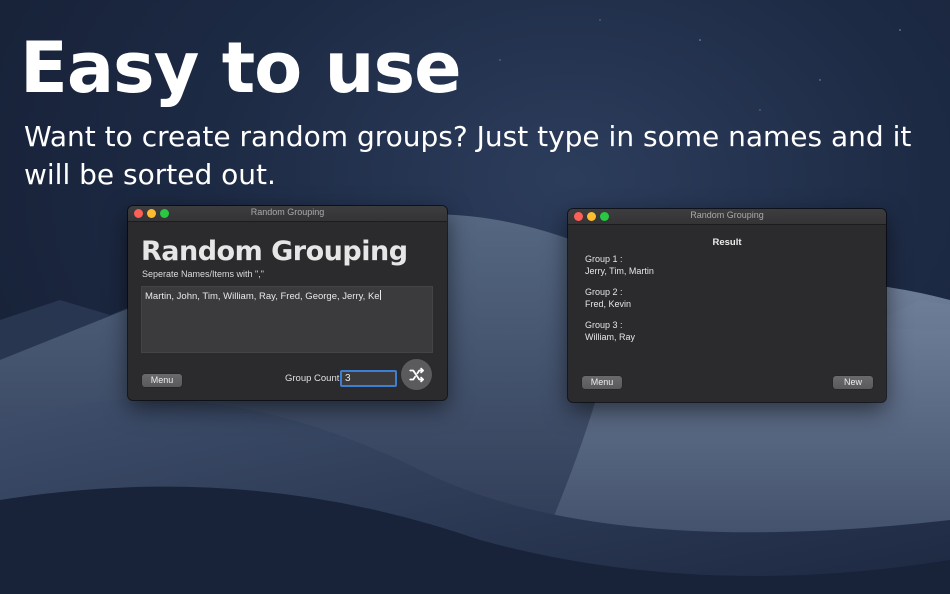 The width and height of the screenshot is (950, 594). I want to click on group-members: Fred, Kevin, so click(608, 304).